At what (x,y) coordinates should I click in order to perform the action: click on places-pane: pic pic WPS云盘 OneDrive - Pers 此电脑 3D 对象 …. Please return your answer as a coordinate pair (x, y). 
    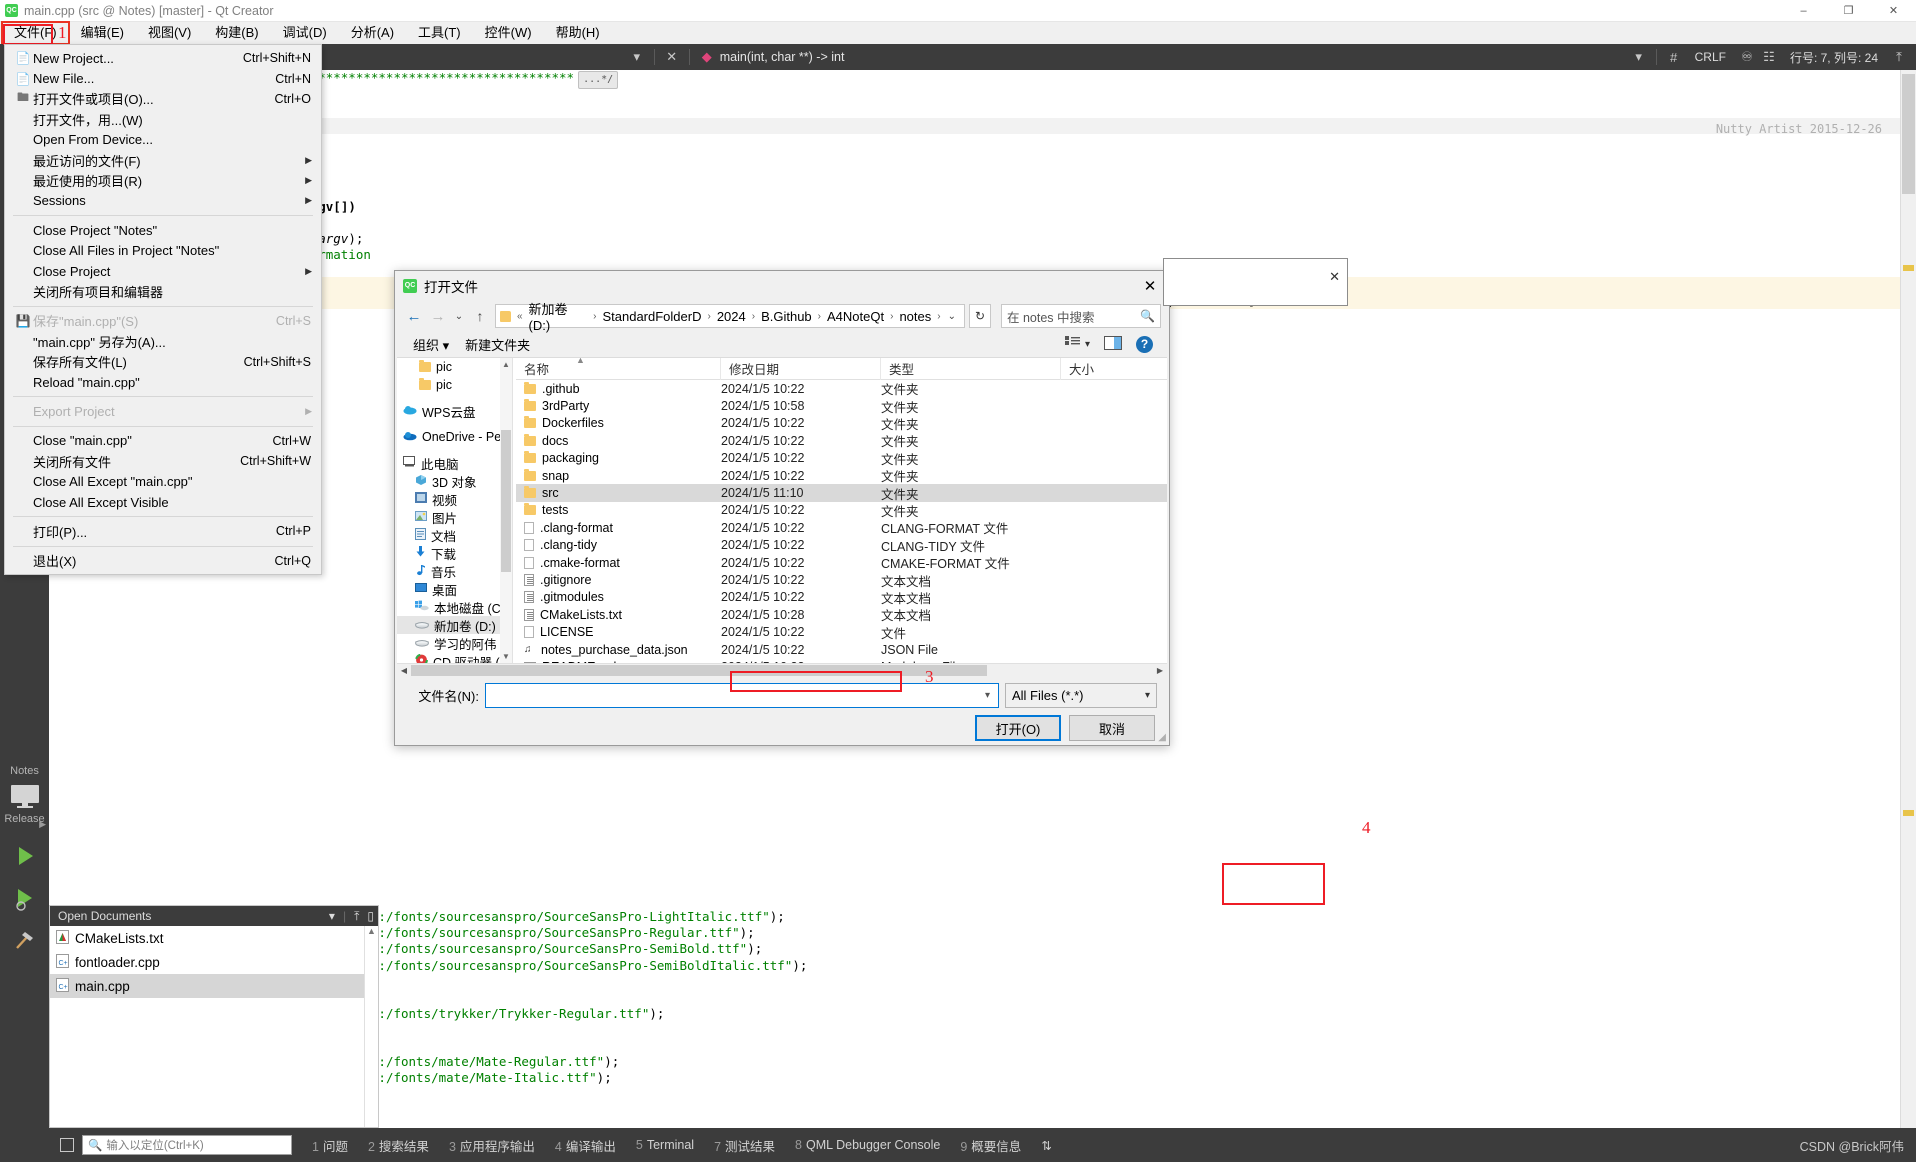
    Looking at the image, I should click on (454, 510).